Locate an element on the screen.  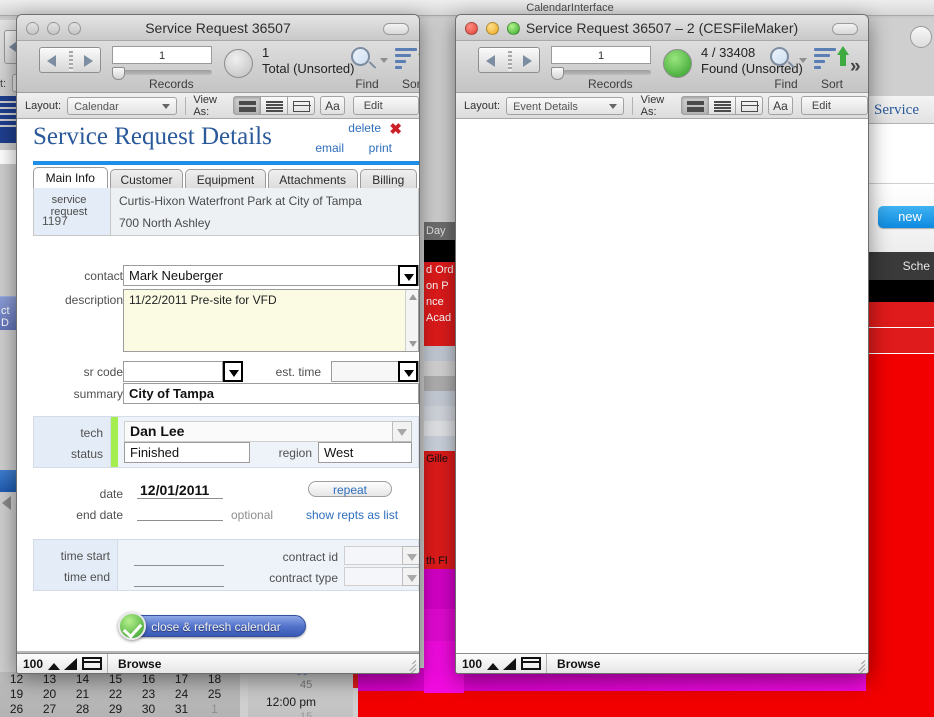
status-input: Finished is located at coordinates (187, 452).